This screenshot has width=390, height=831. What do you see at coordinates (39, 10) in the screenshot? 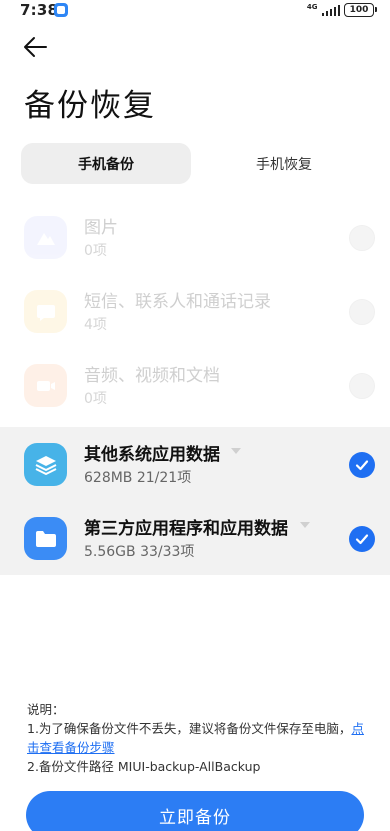
I see `status-time: 7:38` at bounding box center [39, 10].